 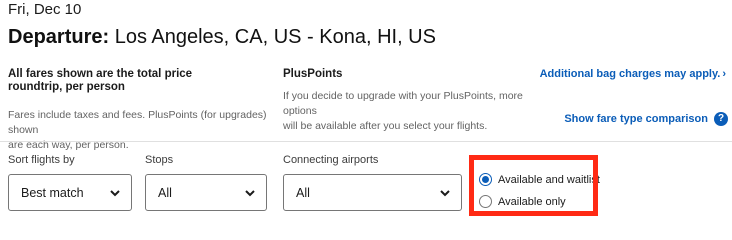 I want to click on stops-select: All, so click(x=206, y=192).